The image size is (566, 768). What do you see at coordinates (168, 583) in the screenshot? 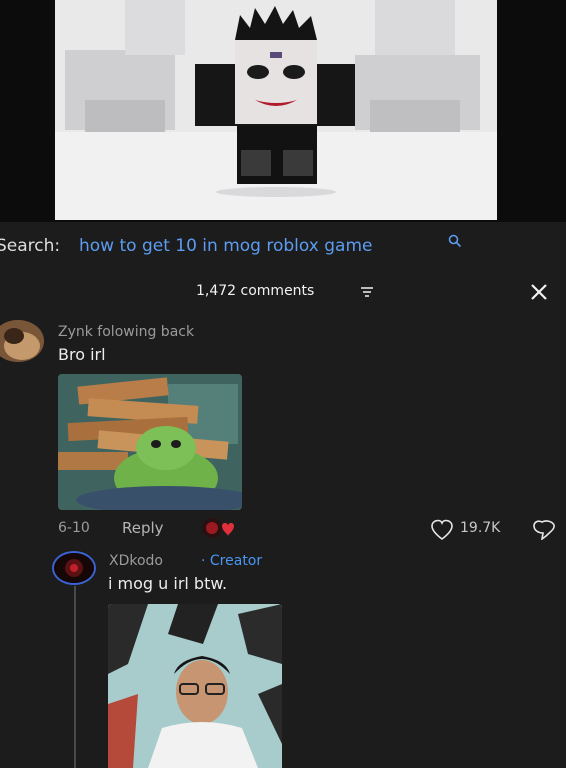
I see `reply-text: i mog u irl btw.` at bounding box center [168, 583].